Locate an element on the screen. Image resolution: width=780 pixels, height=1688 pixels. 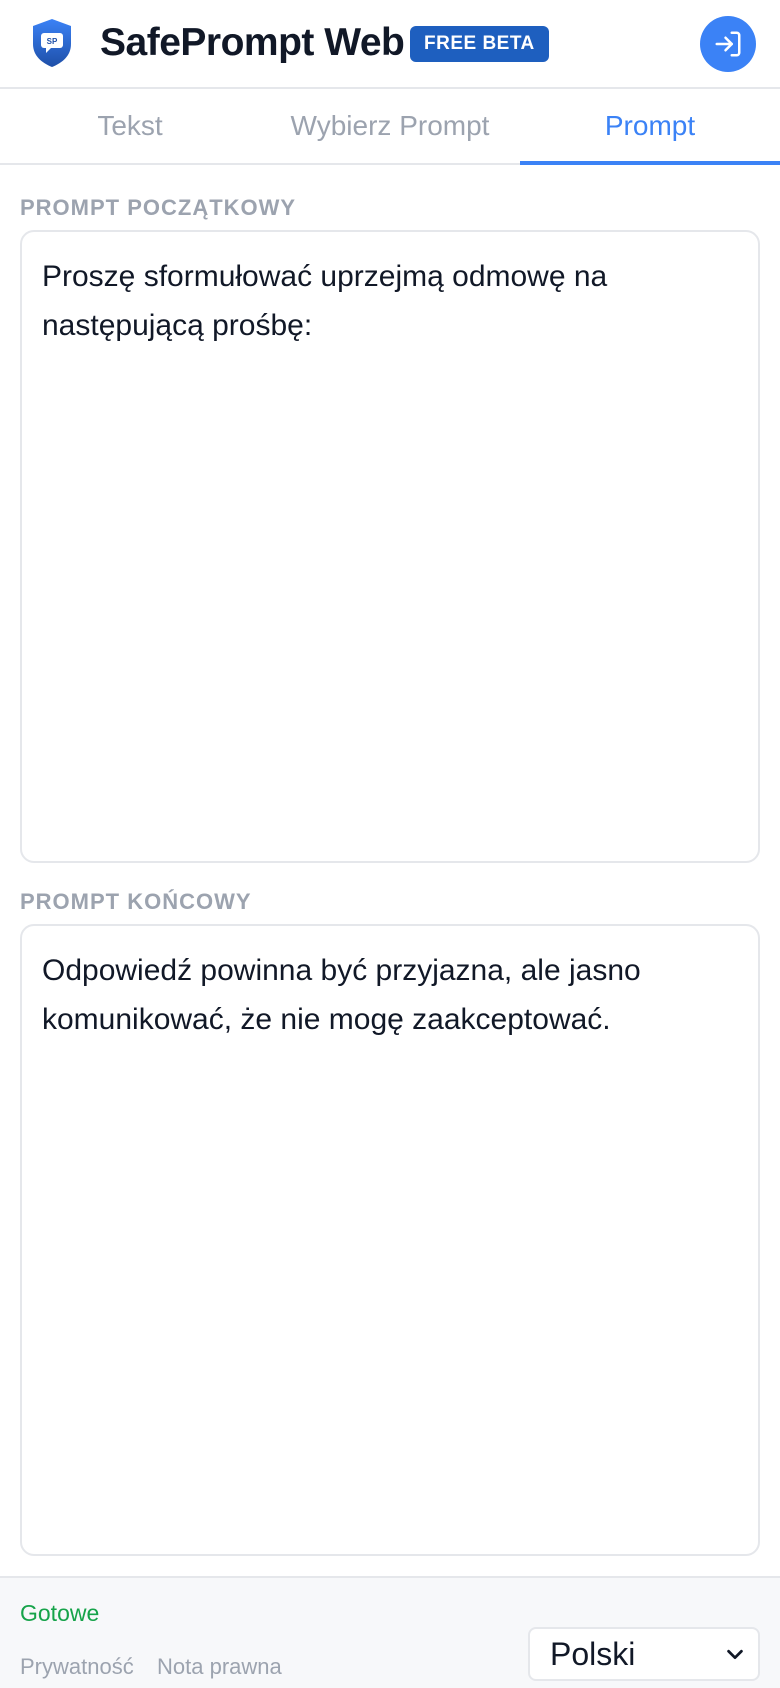
legal-notice-link: Nota prawna is located at coordinates (219, 1667).